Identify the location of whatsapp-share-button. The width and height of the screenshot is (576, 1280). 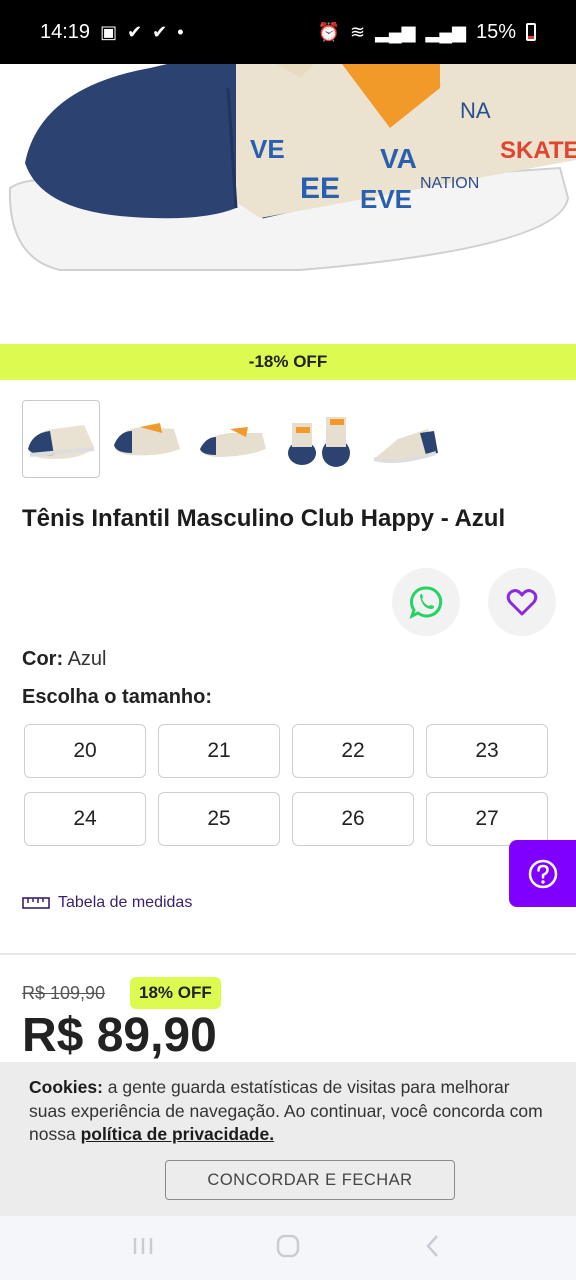
(426, 602).